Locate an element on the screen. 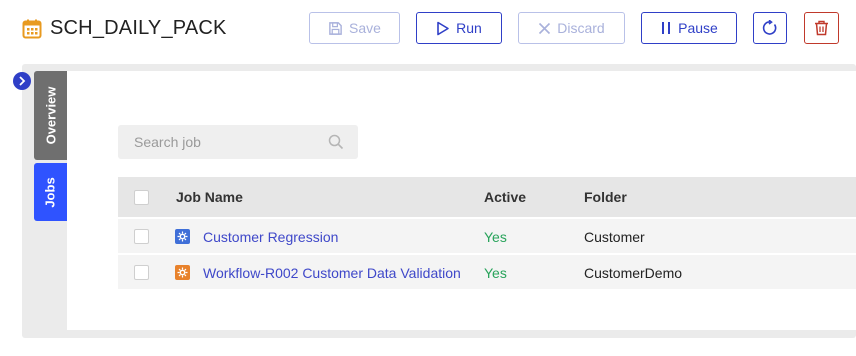  column-header-folder: Folder is located at coordinates (605, 197).